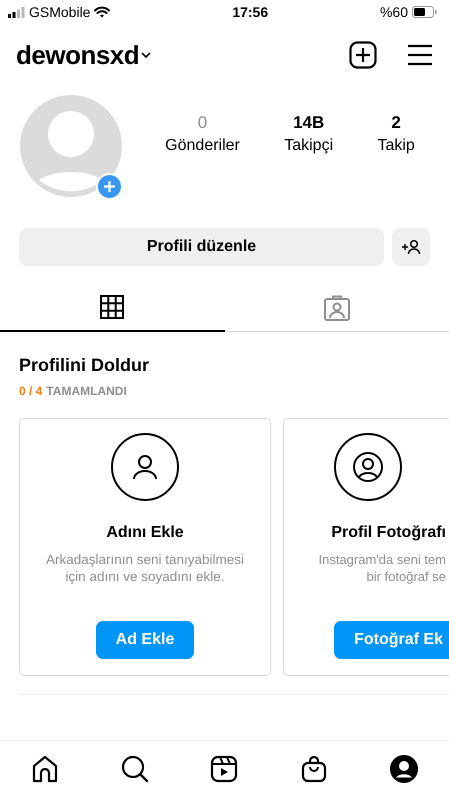  I want to click on search-icon, so click(134, 768).